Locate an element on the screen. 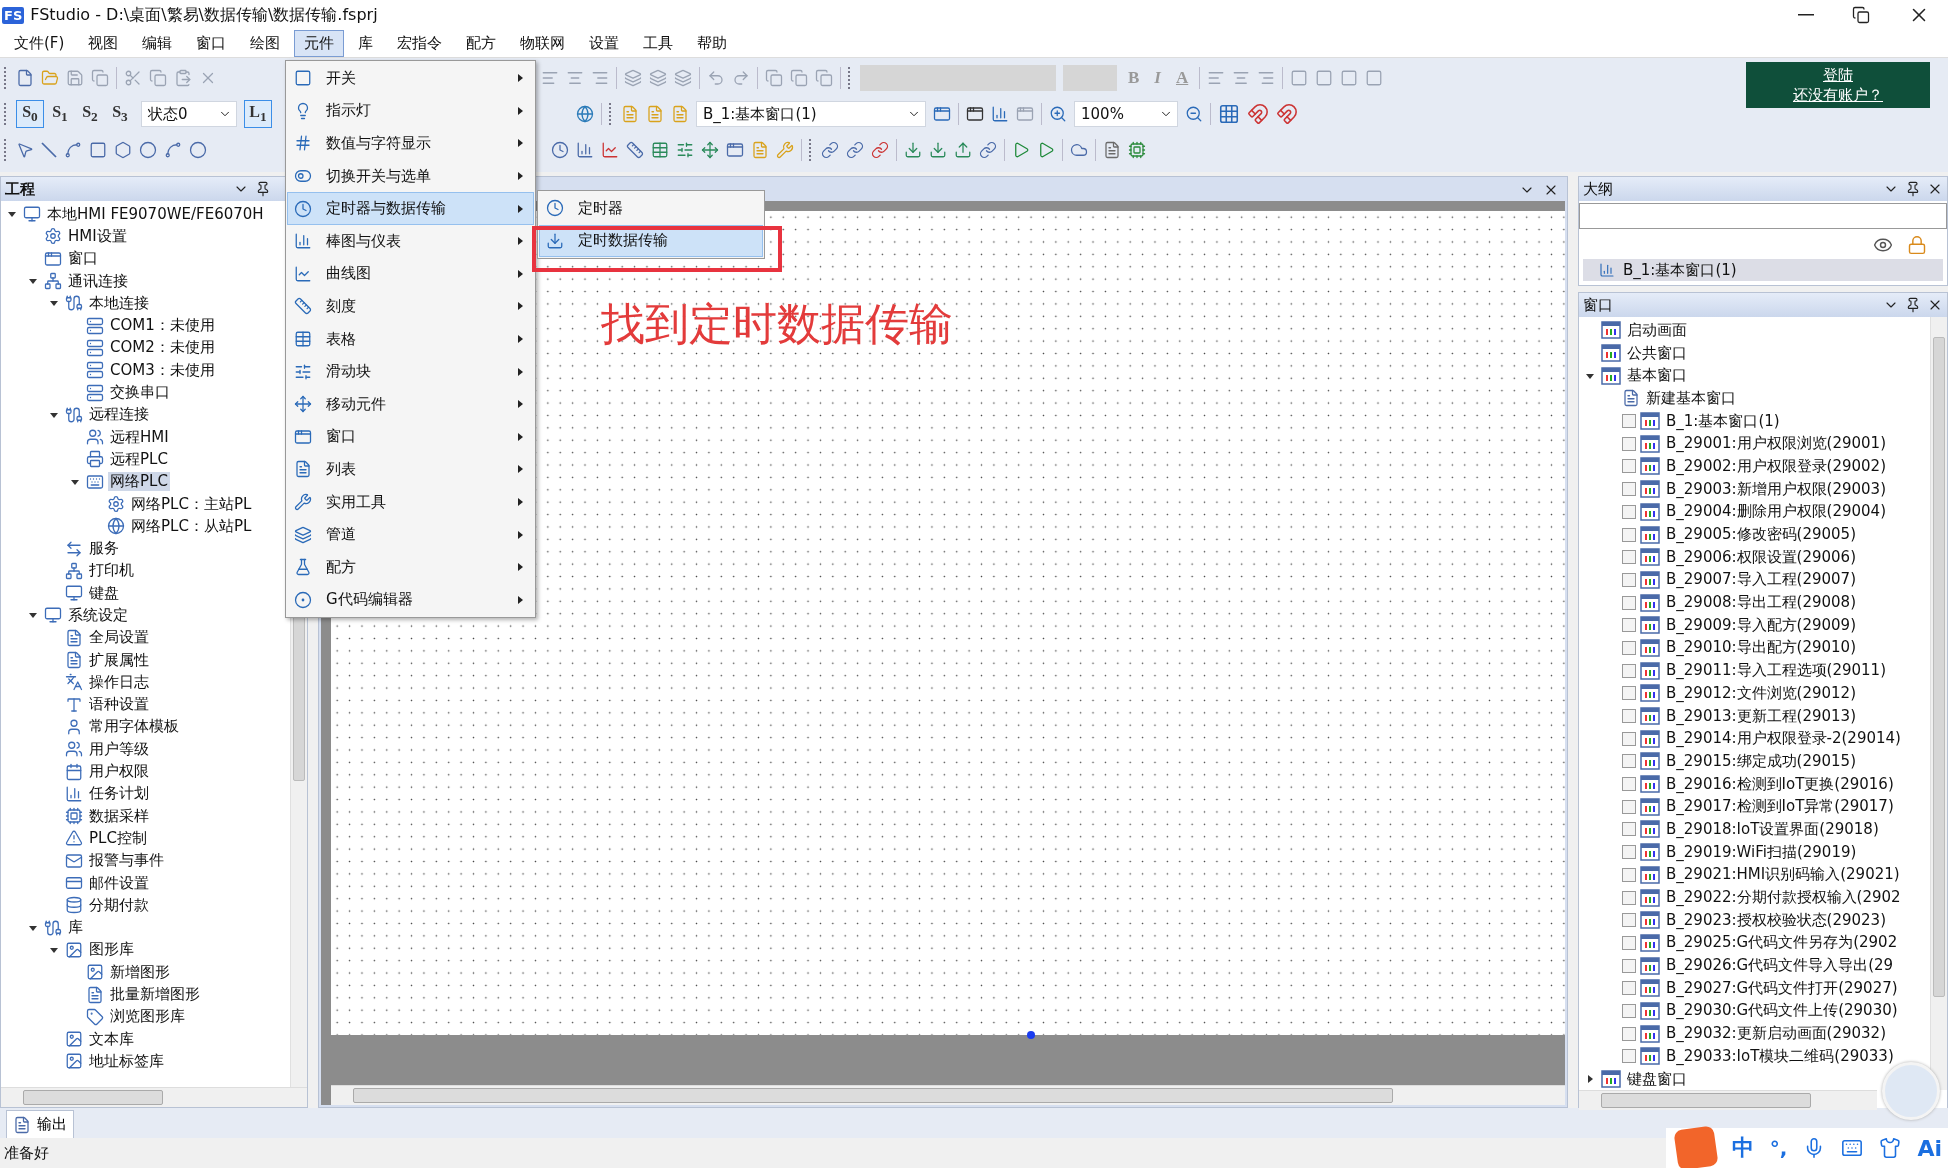 The width and height of the screenshot is (1948, 1168). menu-item: 设置 is located at coordinates (604, 43).